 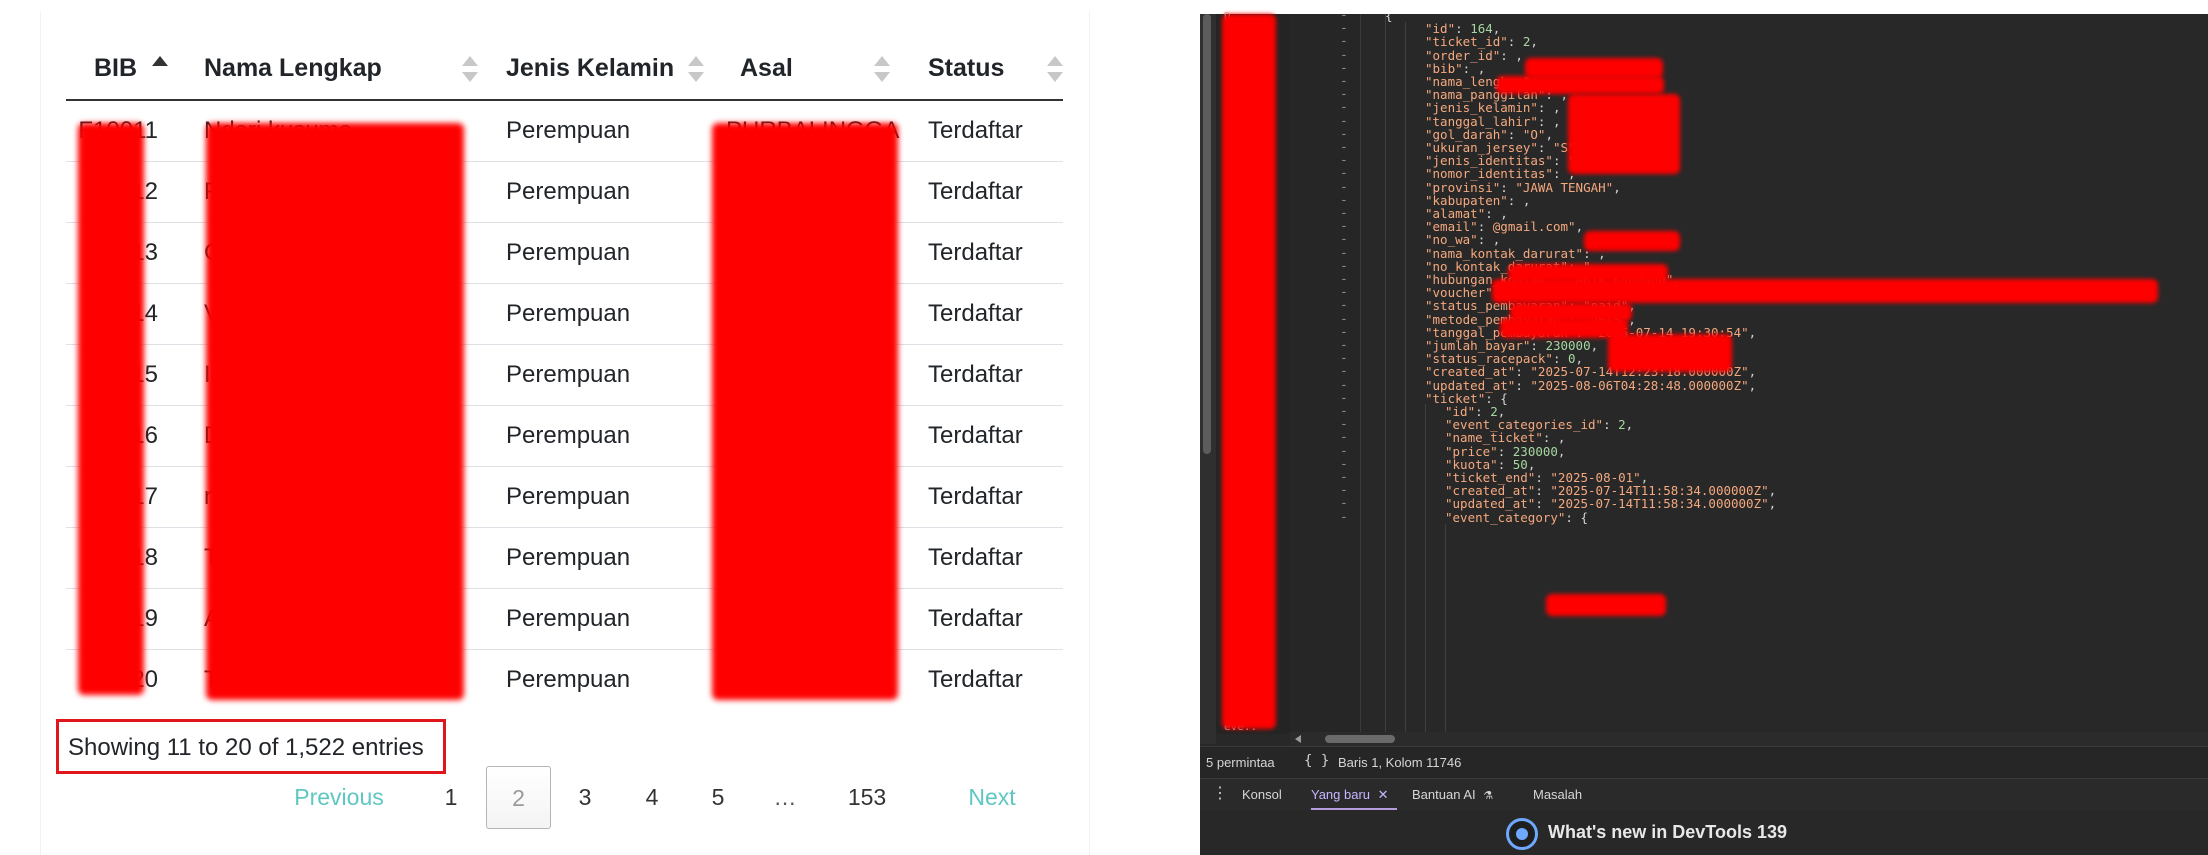 I want to click on close-tab-icon: ✕, so click(x=1383, y=794).